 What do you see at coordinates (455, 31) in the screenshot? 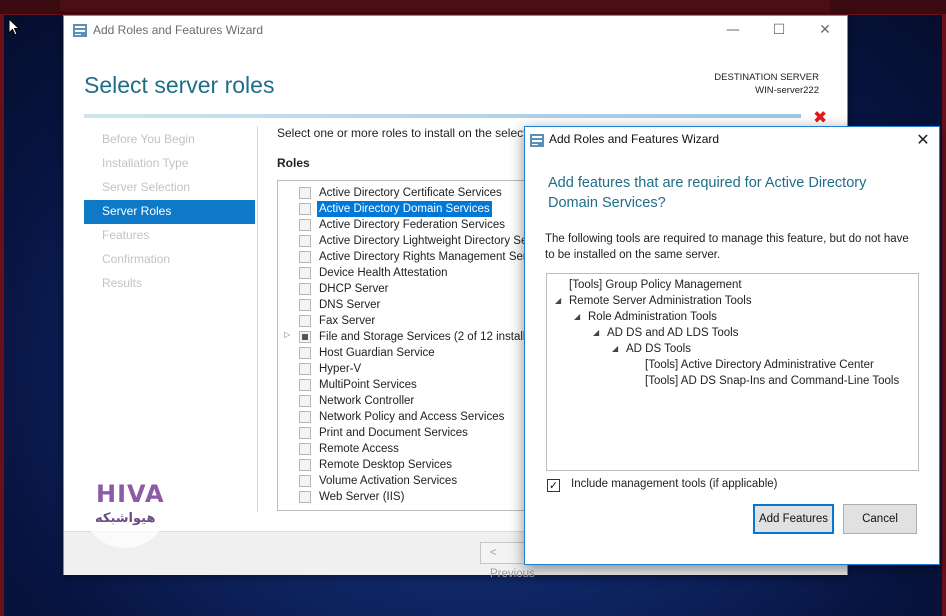
I see `main-title-bar: Add Roles and Features Wizard — ☐ ✕` at bounding box center [455, 31].